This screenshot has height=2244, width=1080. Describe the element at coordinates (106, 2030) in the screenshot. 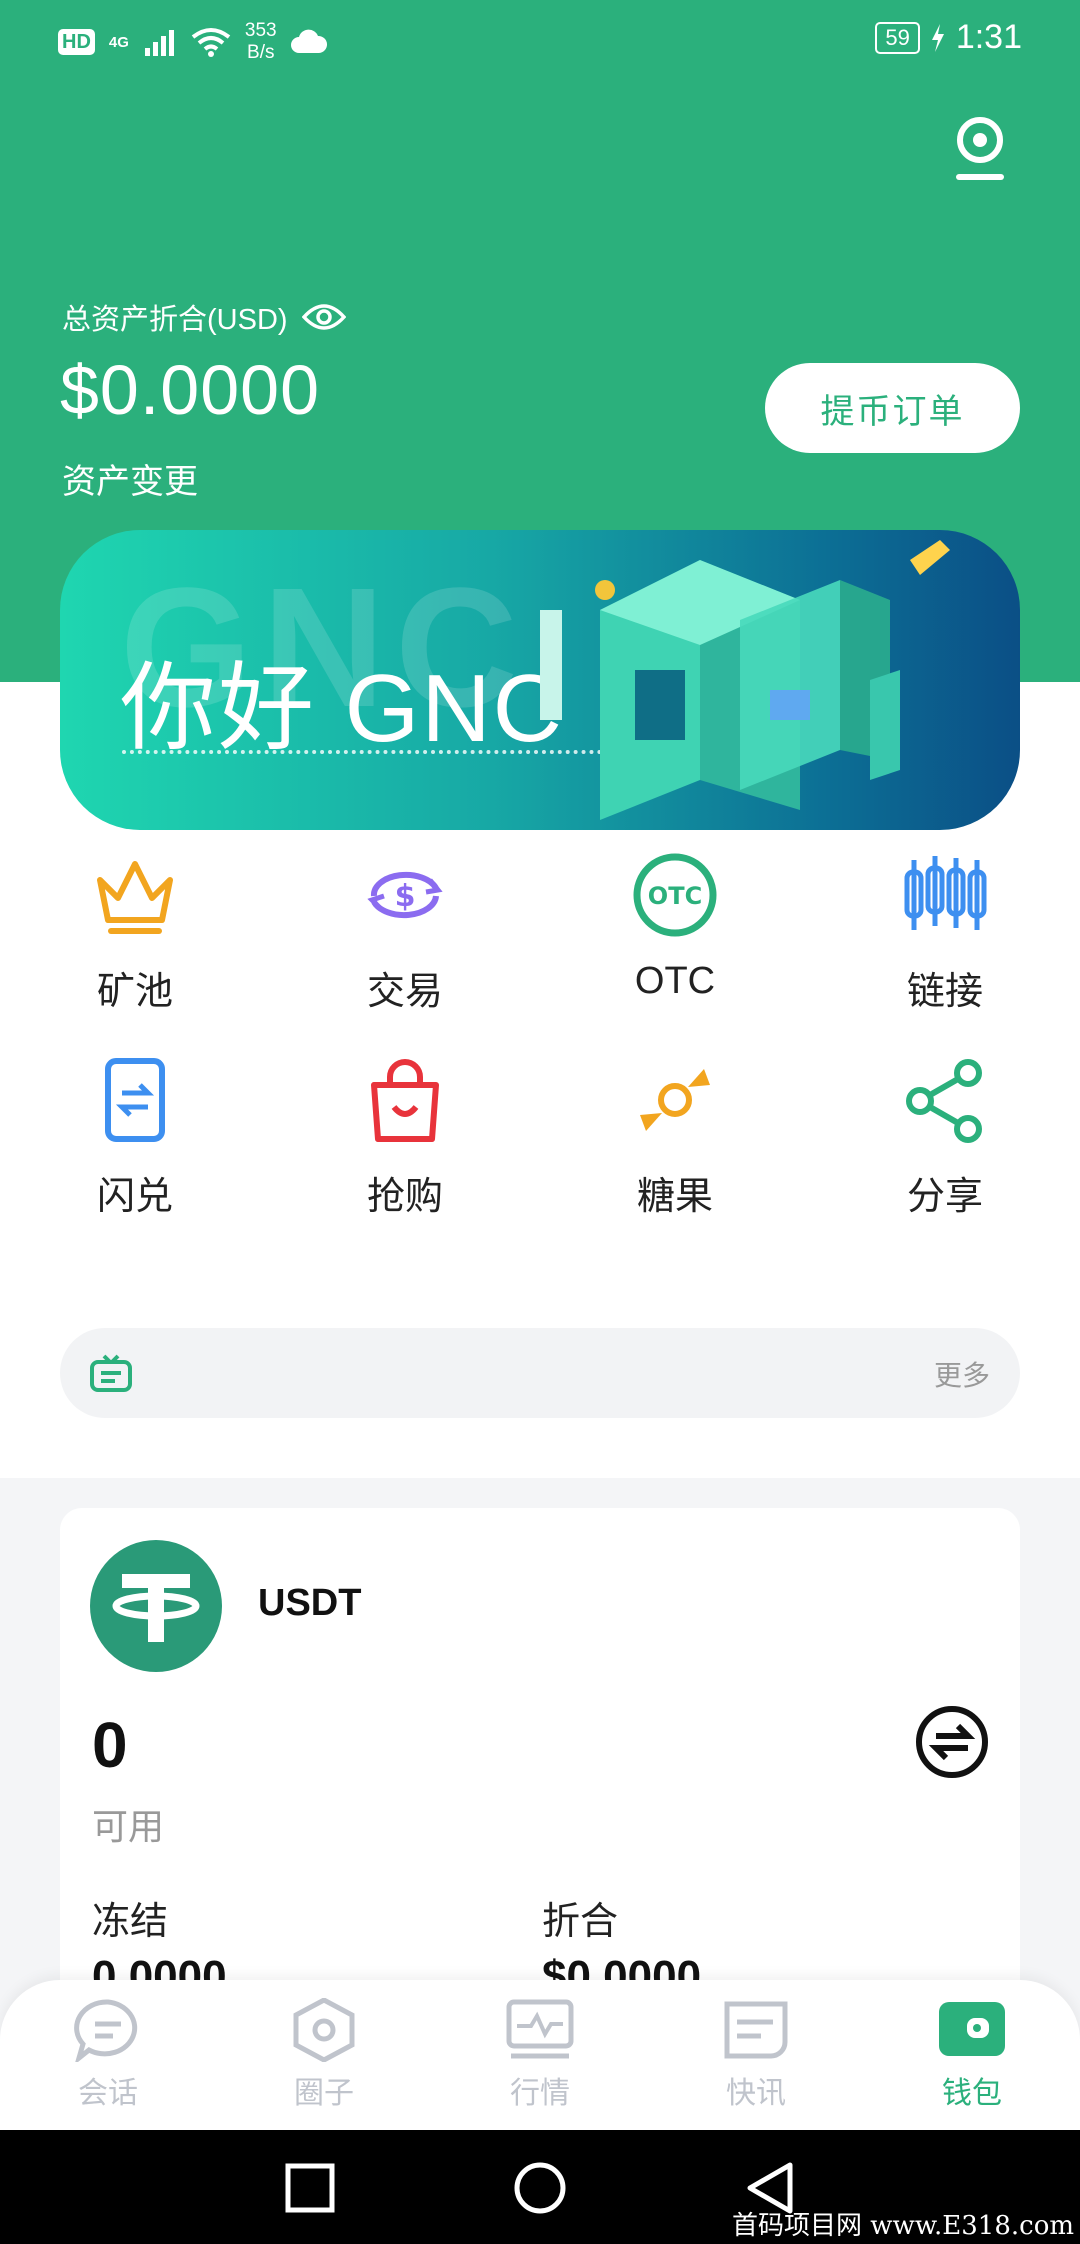

I see `chat-icon` at that location.